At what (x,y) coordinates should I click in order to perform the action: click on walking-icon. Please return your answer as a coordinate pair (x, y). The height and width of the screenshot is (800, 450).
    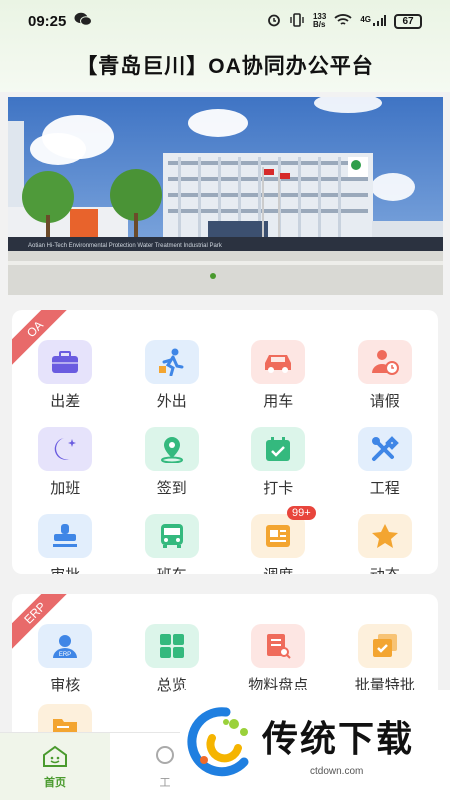
    Looking at the image, I should click on (171, 362).